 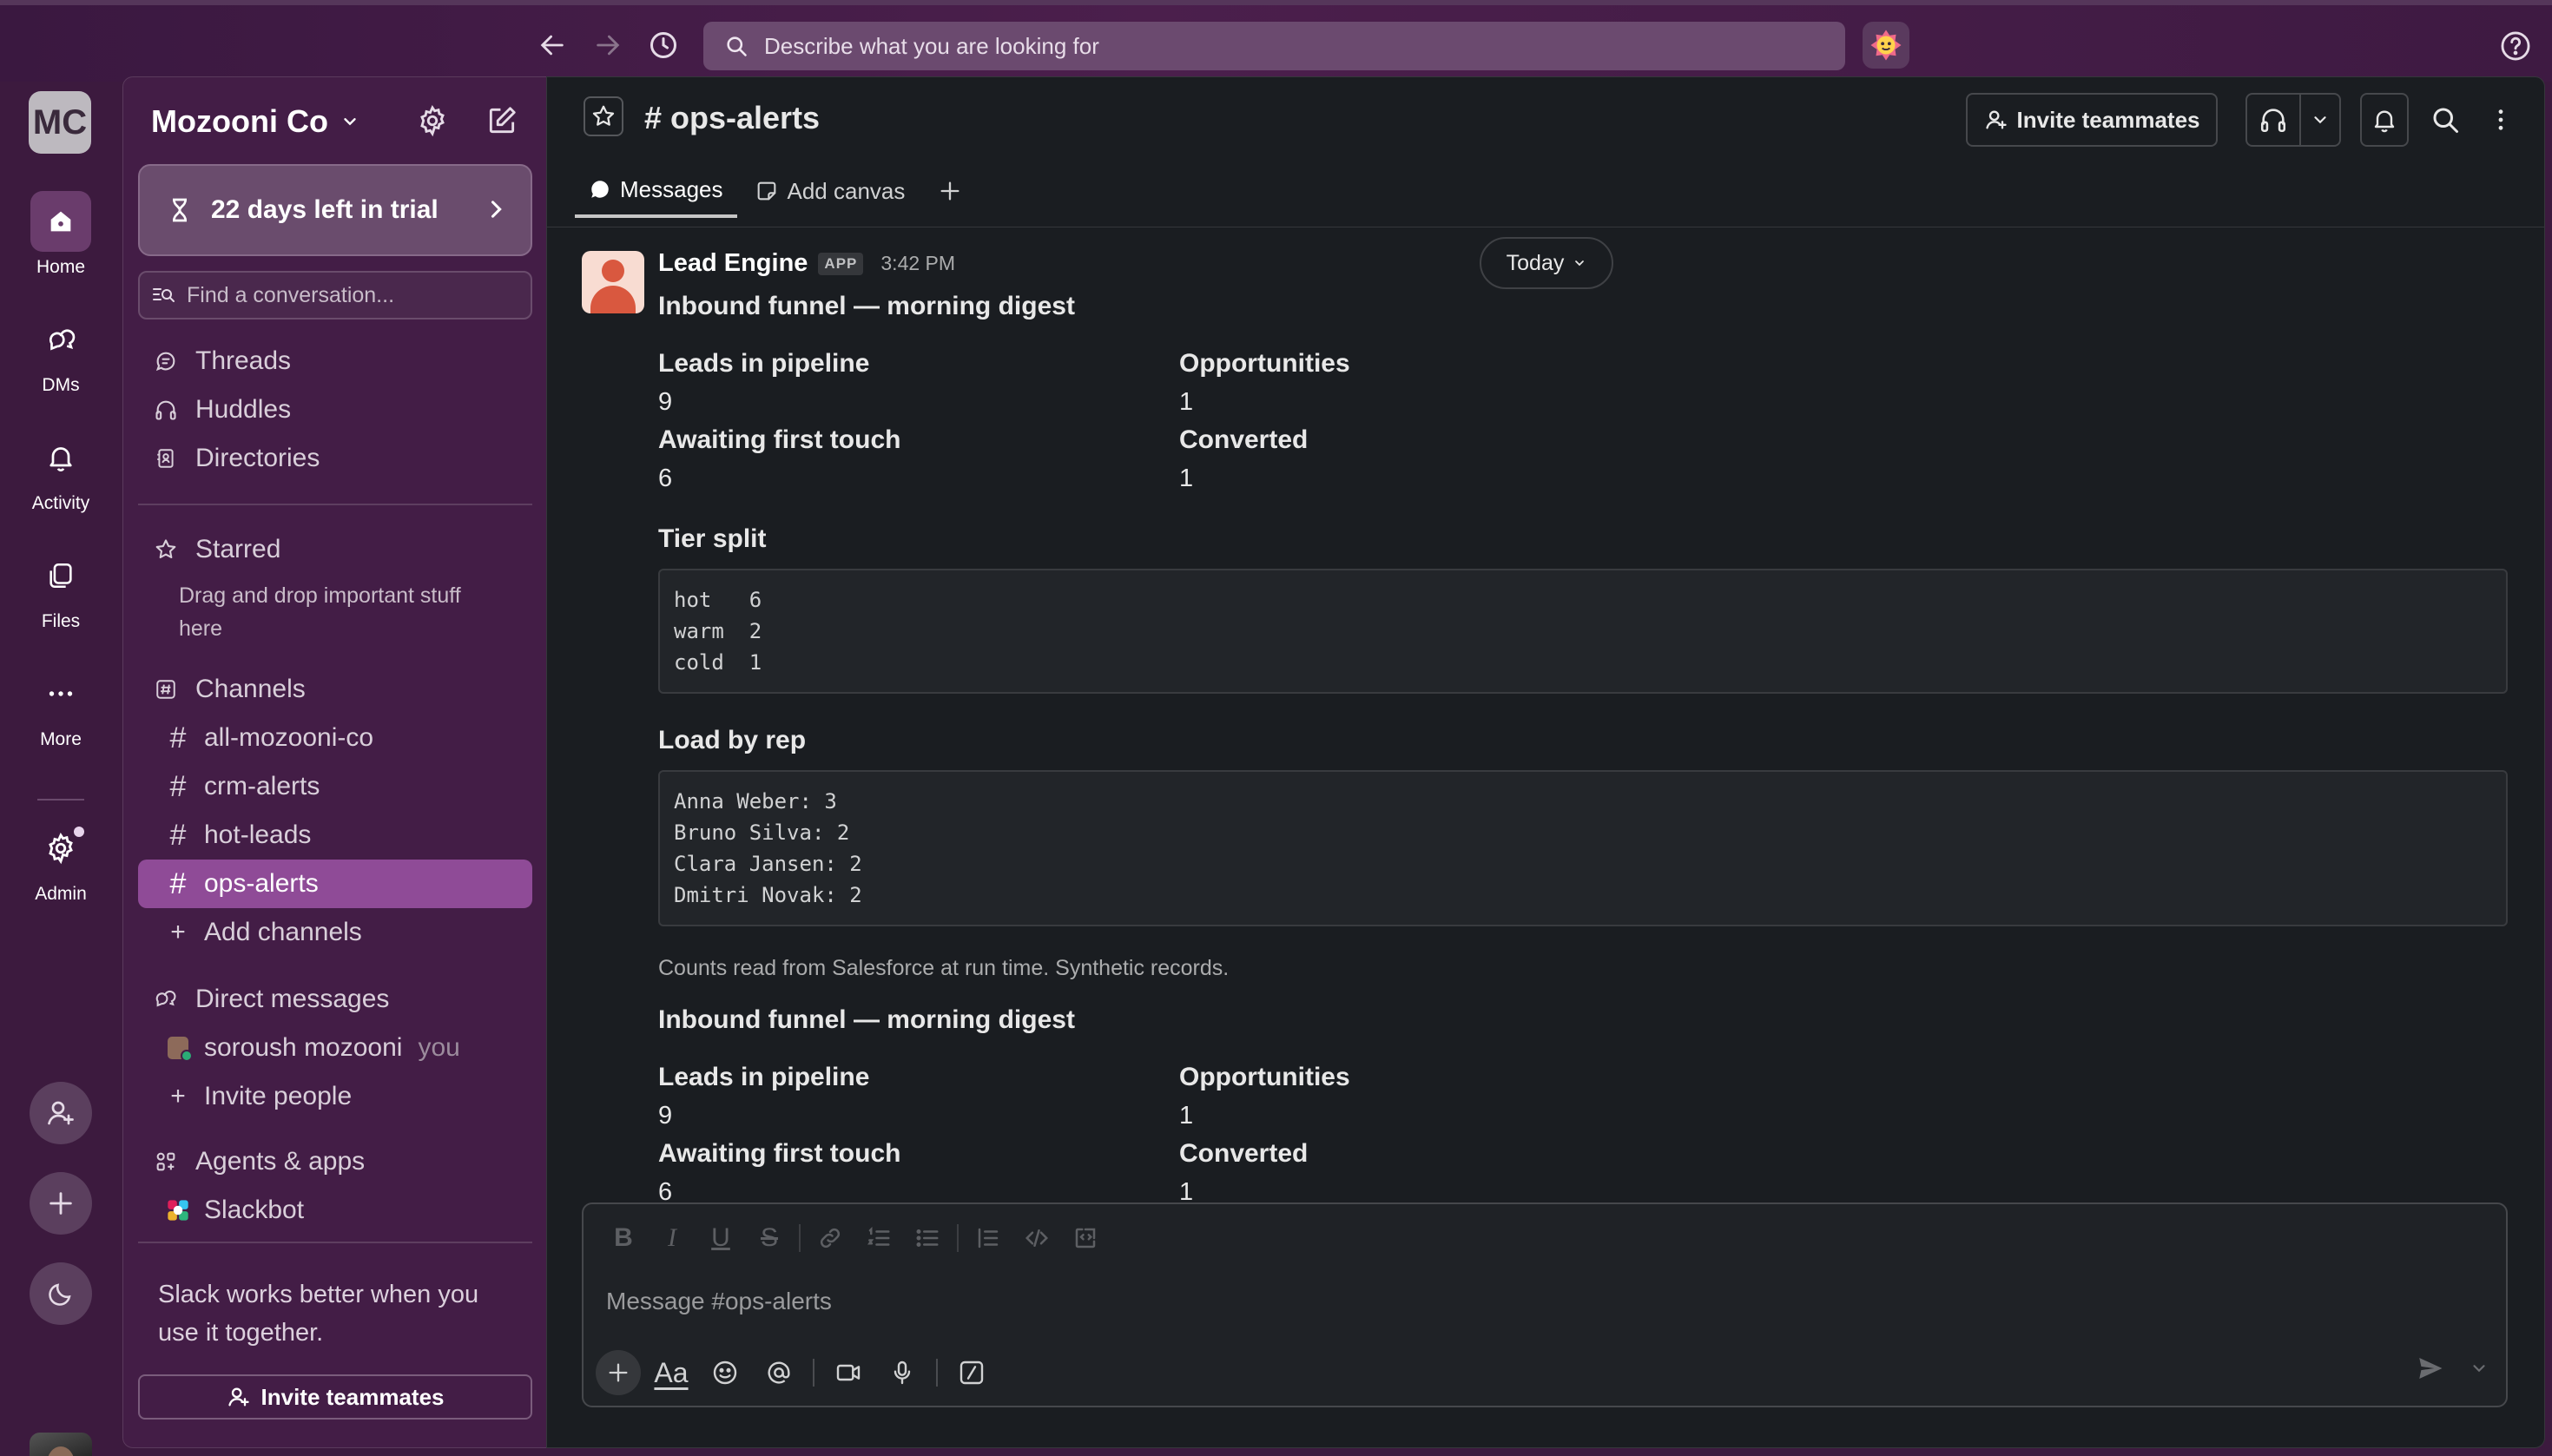 What do you see at coordinates (732, 118) in the screenshot?
I see `channel-title: # ops-alerts` at bounding box center [732, 118].